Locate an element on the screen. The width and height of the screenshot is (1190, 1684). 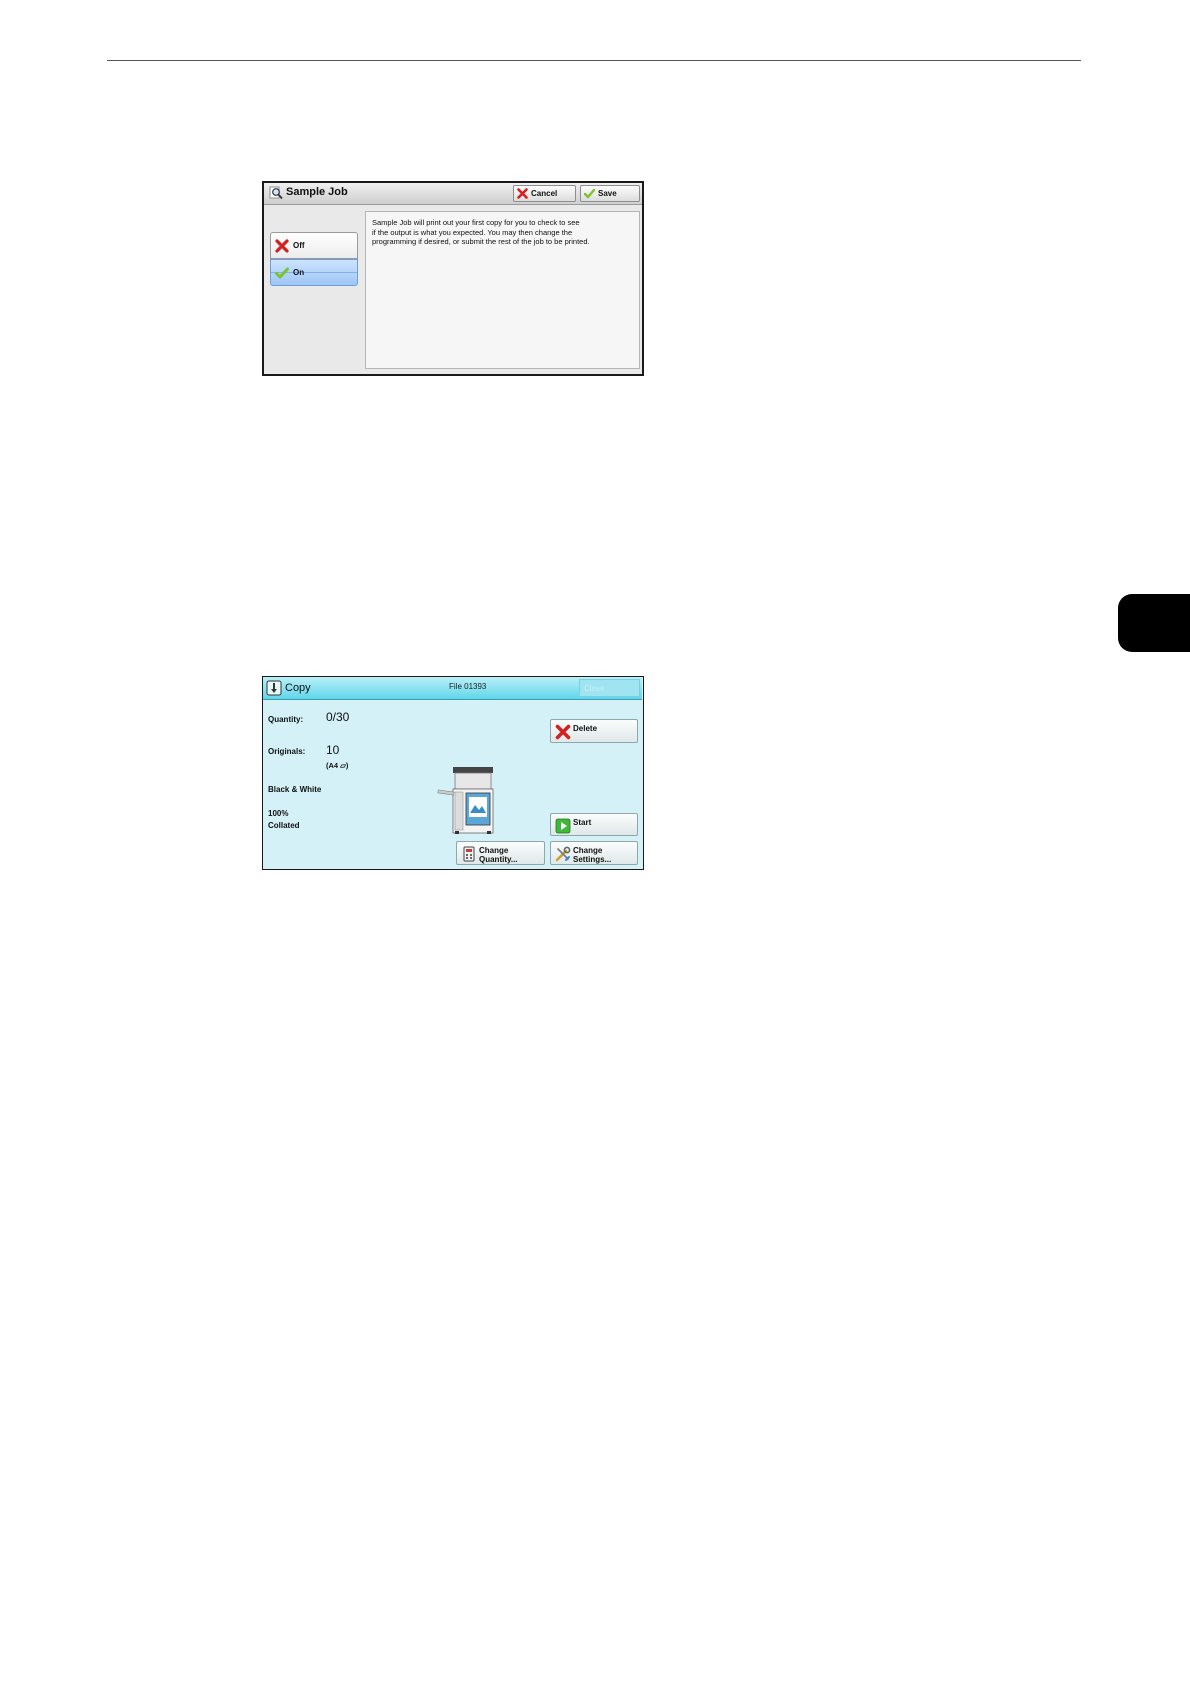
off-x-icon is located at coordinates (282, 245).